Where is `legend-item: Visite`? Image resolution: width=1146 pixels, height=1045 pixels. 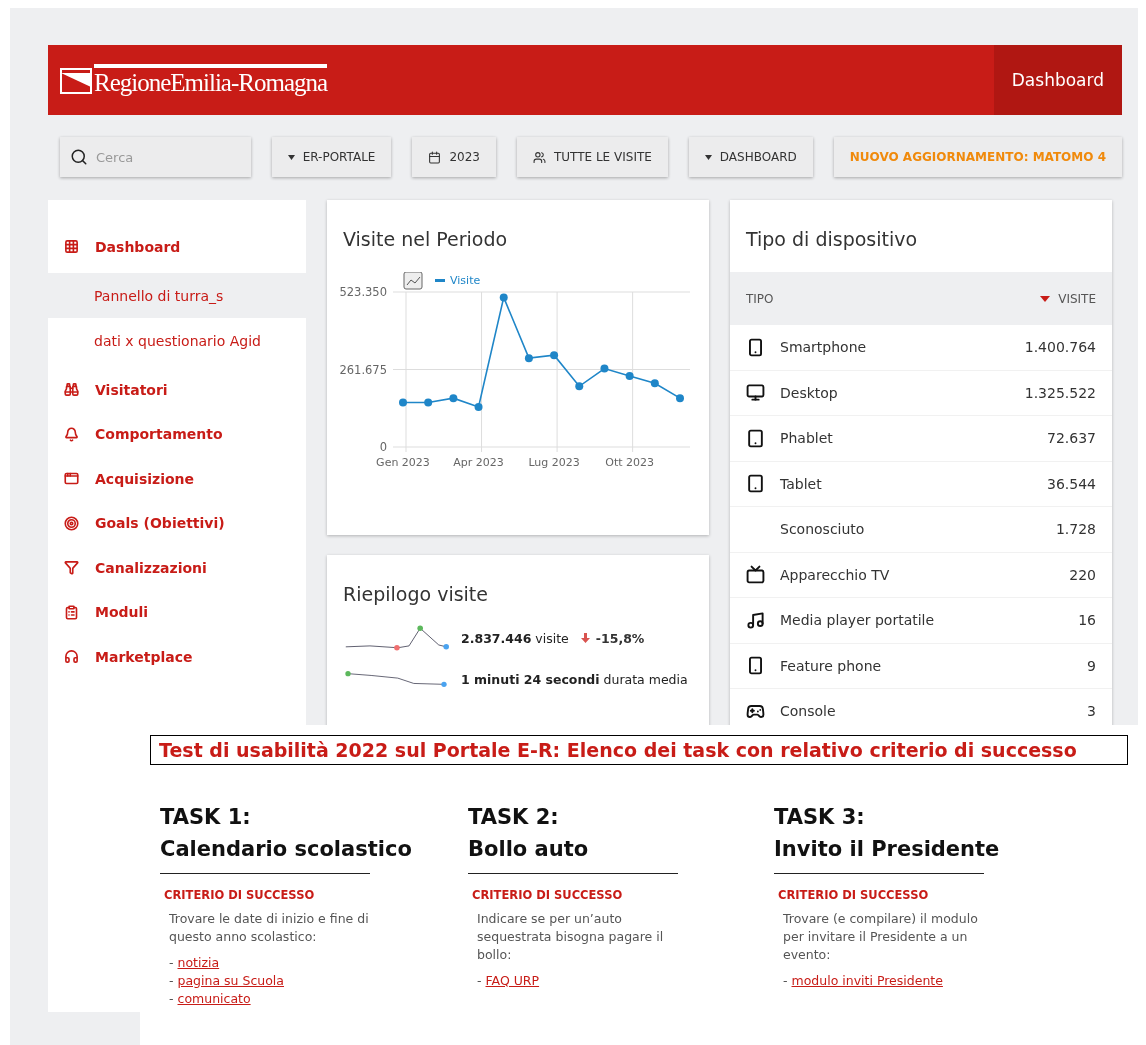
legend-item: Visite is located at coordinates (458, 280).